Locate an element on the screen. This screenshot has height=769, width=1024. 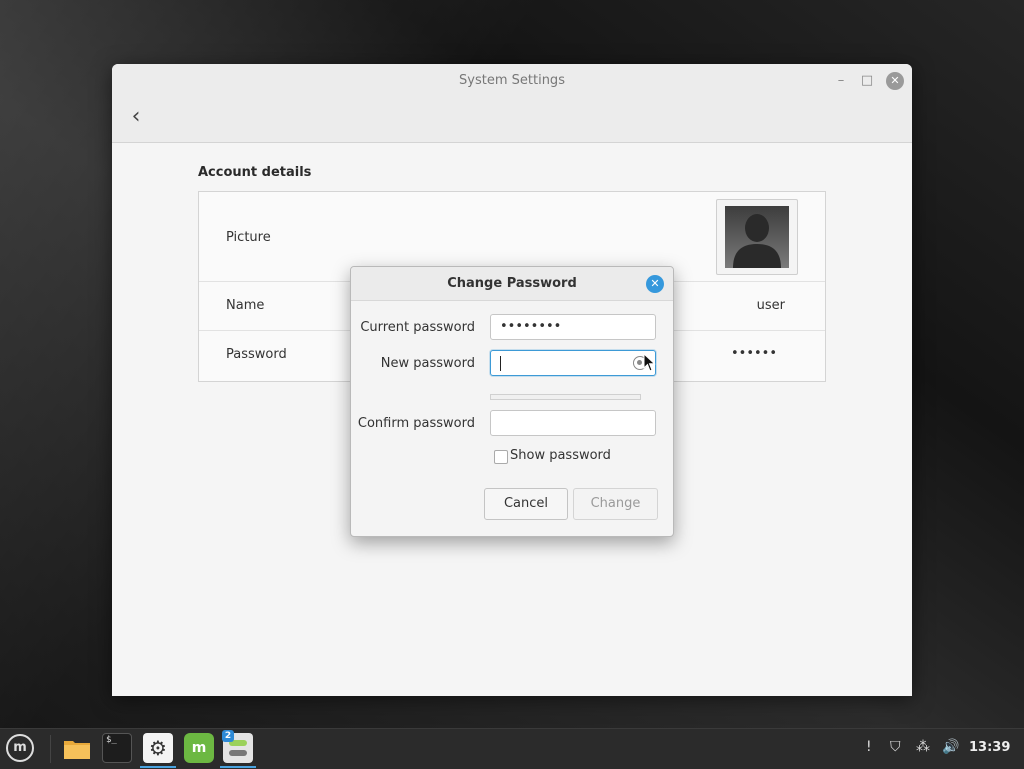
show-password-checkbox is located at coordinates (501, 457).